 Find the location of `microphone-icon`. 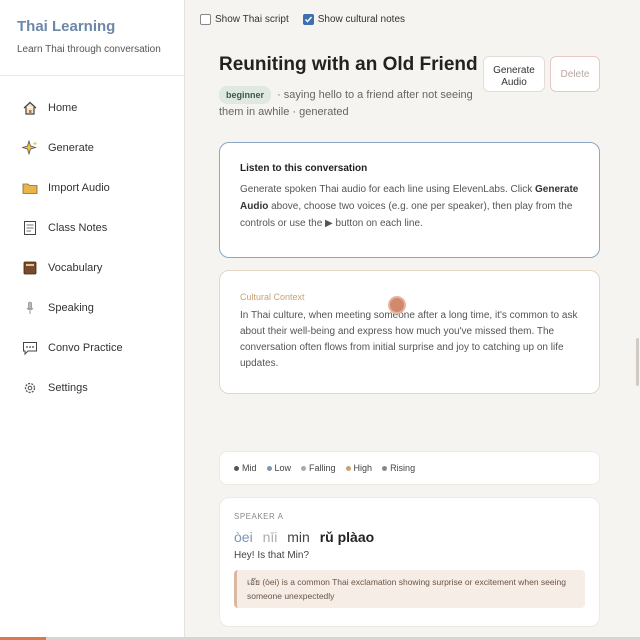

microphone-icon is located at coordinates (30, 308).